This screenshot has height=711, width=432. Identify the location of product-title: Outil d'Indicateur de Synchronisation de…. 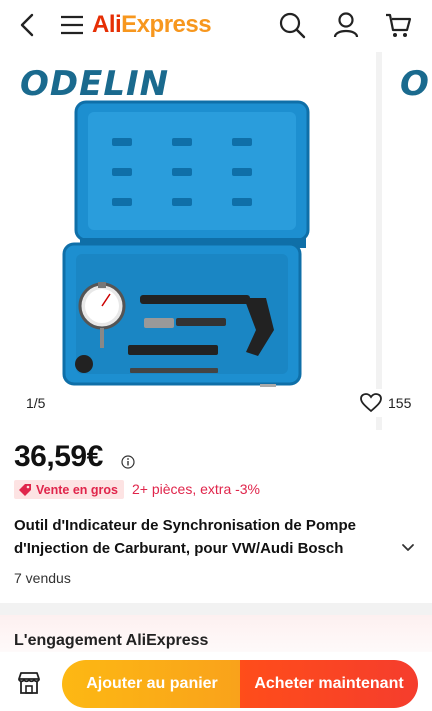
(185, 537).